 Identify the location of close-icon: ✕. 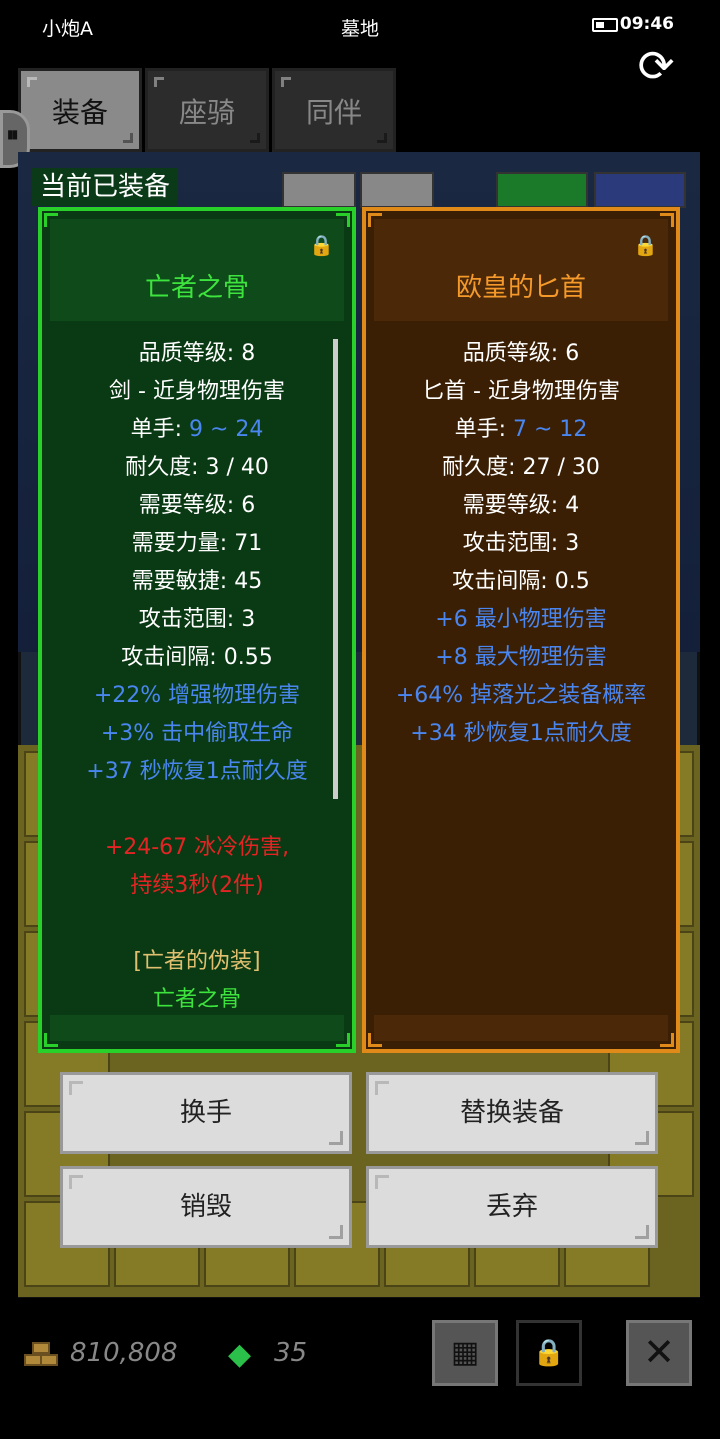
(659, 1352).